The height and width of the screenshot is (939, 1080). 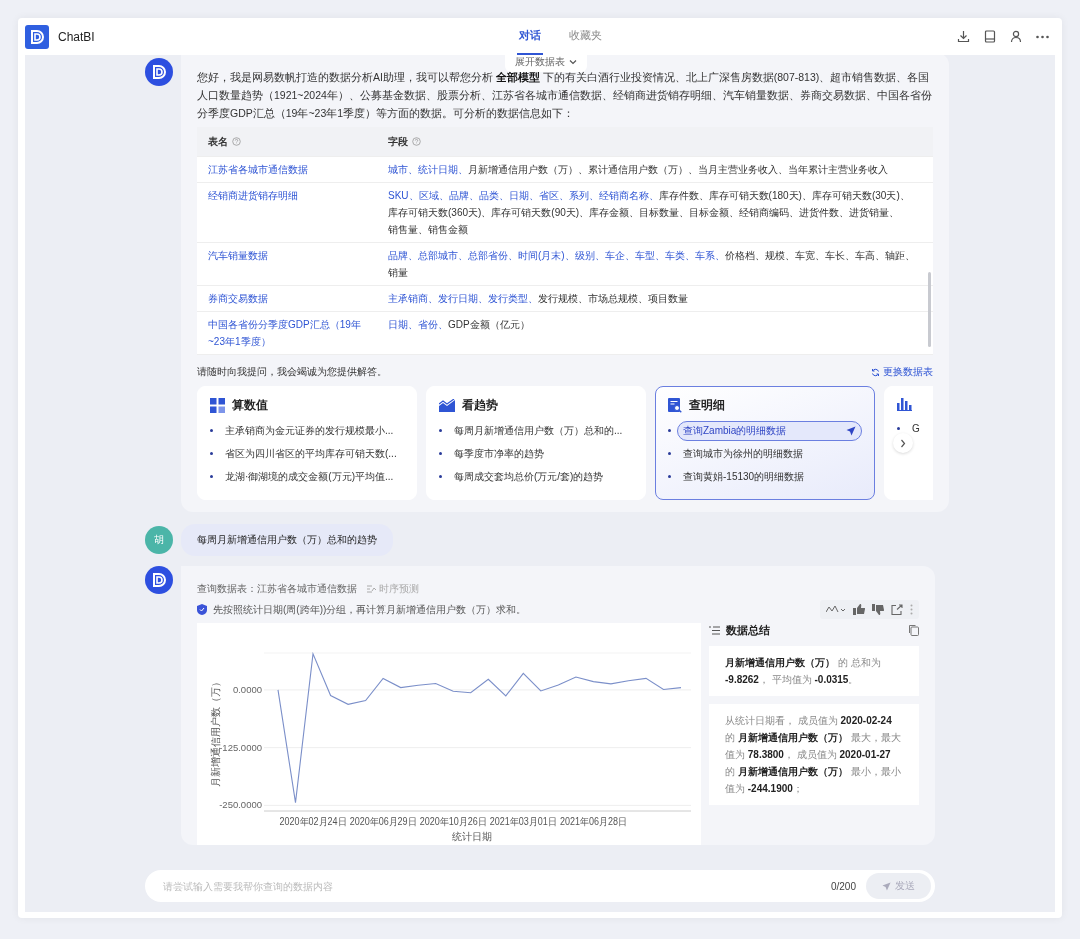 What do you see at coordinates (843, 886) in the screenshot?
I see `char-counter: 0/200` at bounding box center [843, 886].